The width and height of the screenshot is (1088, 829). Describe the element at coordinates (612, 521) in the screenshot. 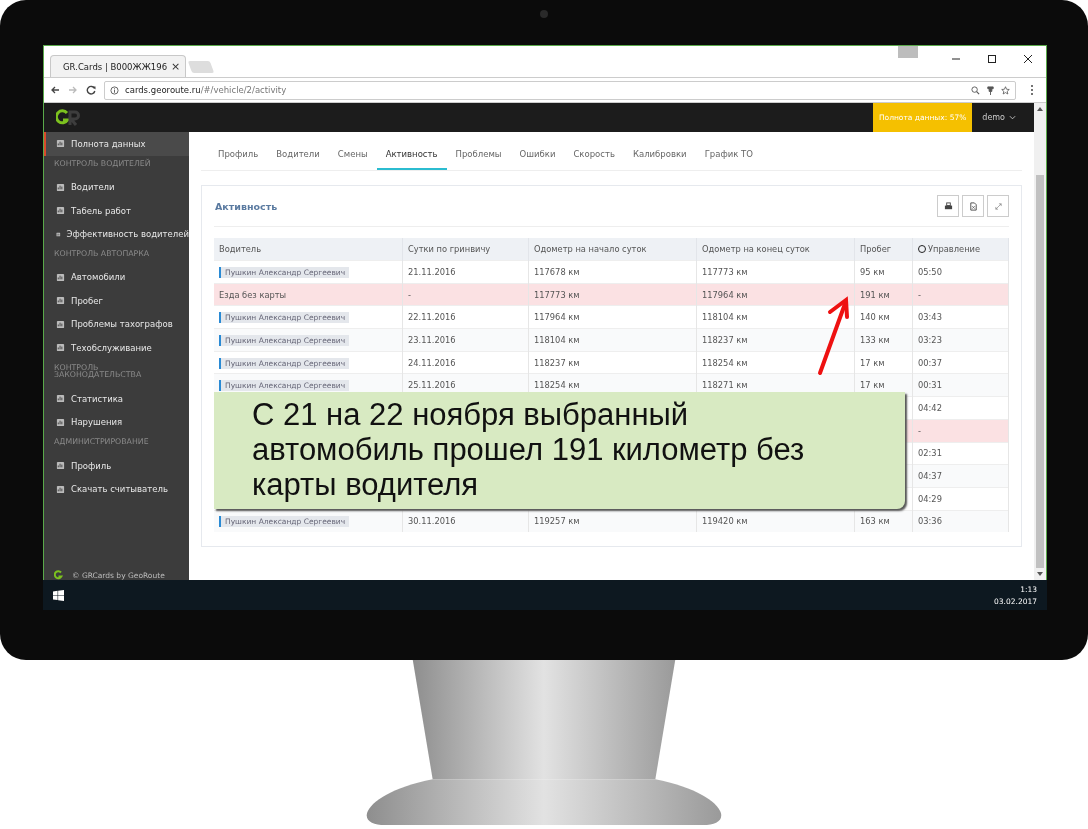

I see `table-cell: 119257 км` at that location.